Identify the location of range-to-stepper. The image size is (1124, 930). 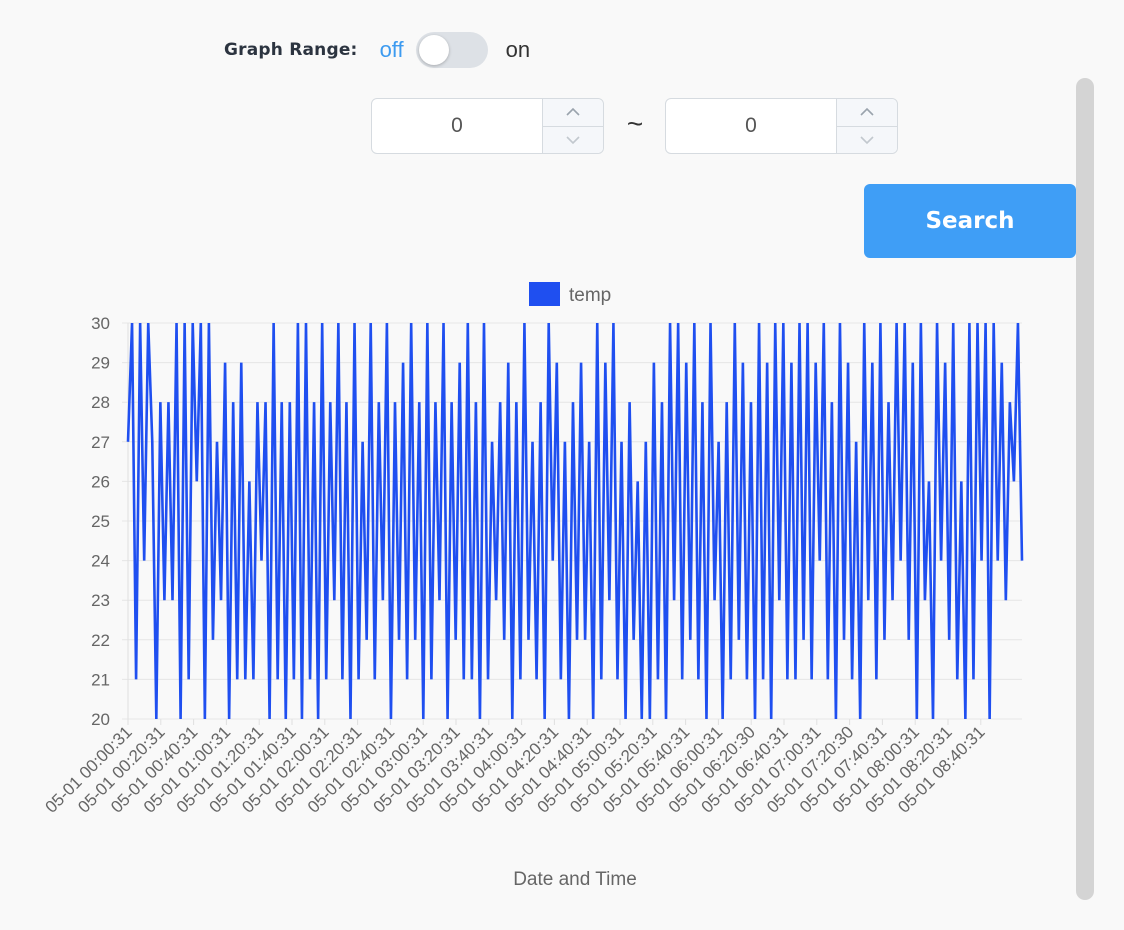
(866, 126).